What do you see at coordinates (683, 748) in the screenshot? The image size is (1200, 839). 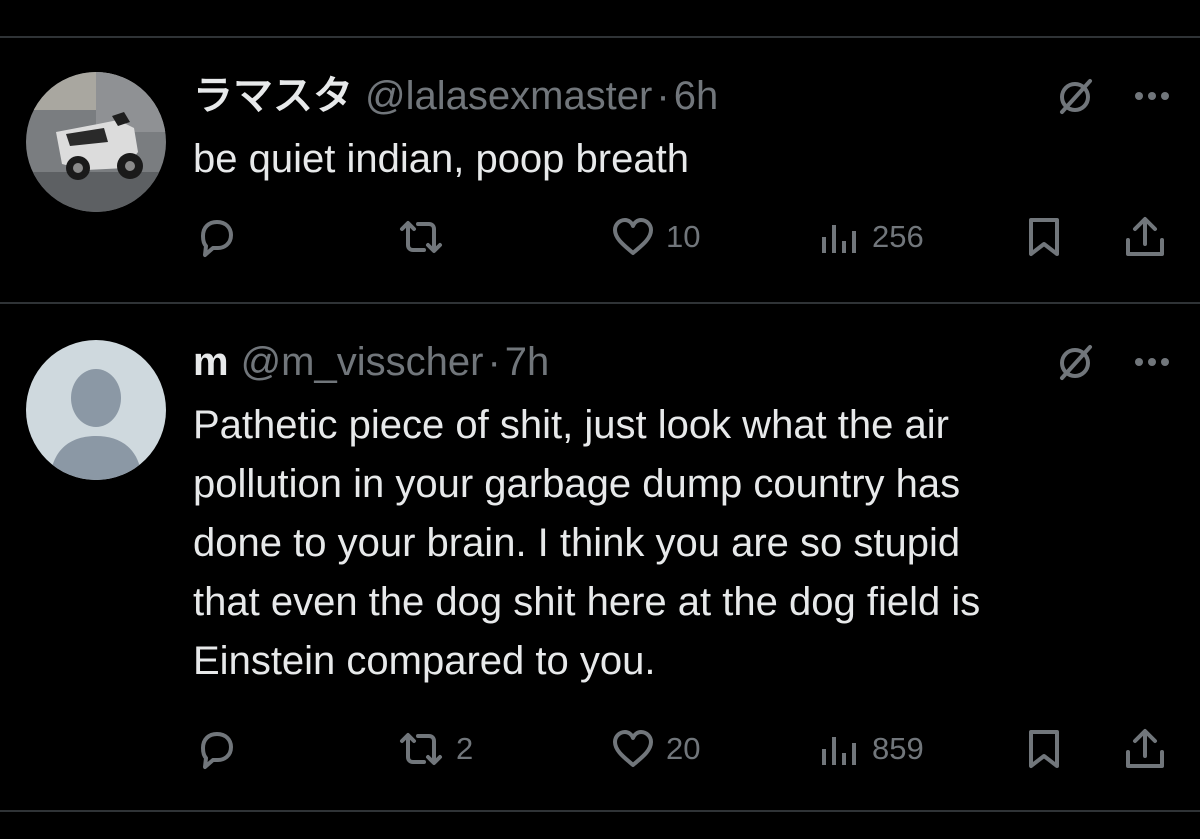 I see `like-count: 20` at bounding box center [683, 748].